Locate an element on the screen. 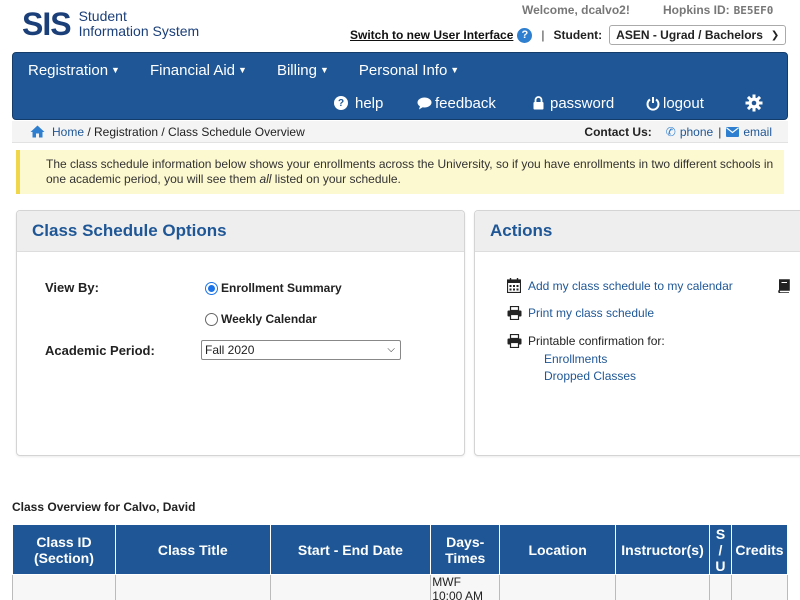  cell-location is located at coordinates (558, 587).